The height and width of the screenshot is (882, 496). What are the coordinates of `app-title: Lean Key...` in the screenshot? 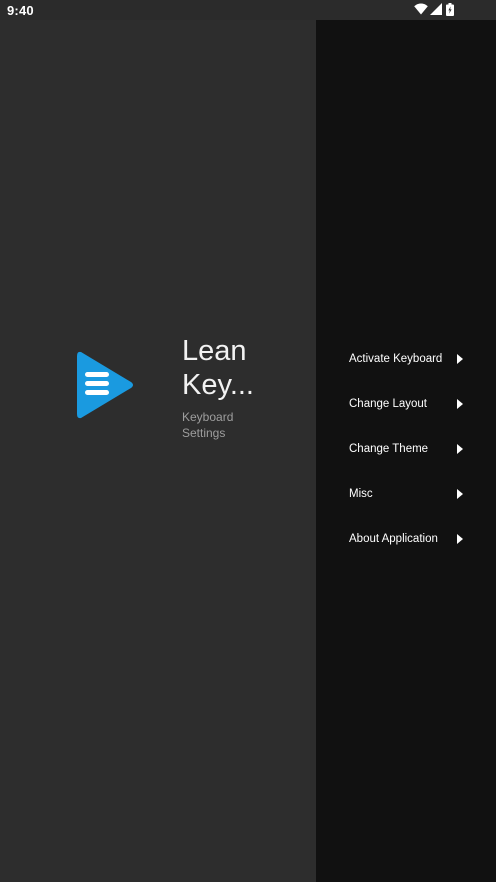 It's located at (227, 368).